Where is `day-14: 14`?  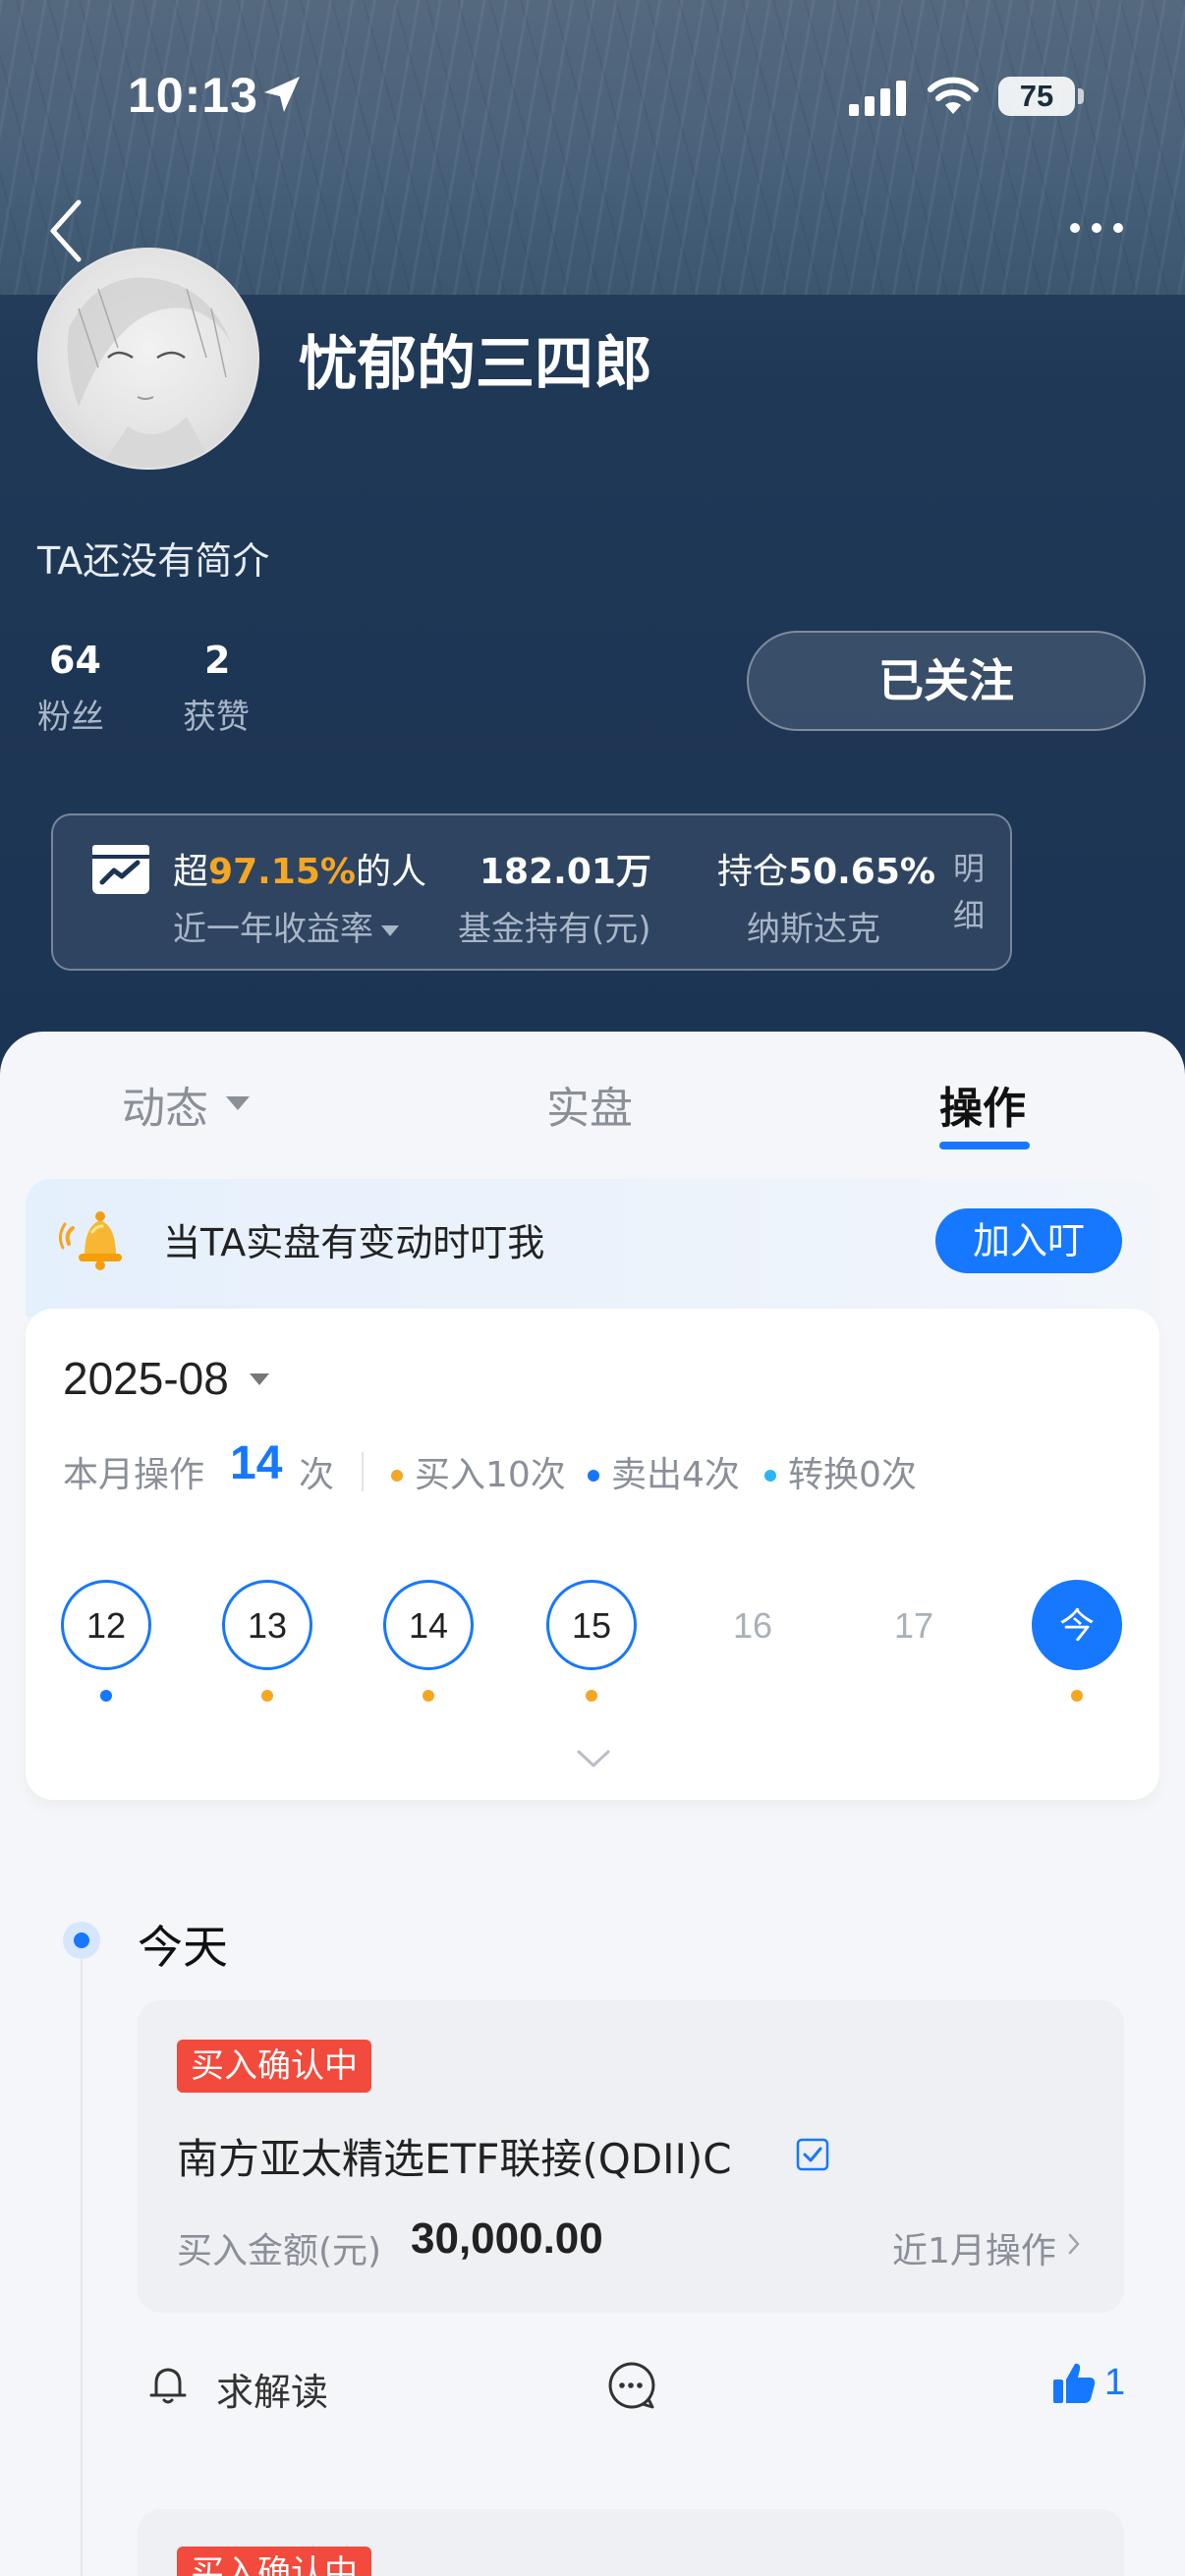
day-14: 14 is located at coordinates (429, 1625).